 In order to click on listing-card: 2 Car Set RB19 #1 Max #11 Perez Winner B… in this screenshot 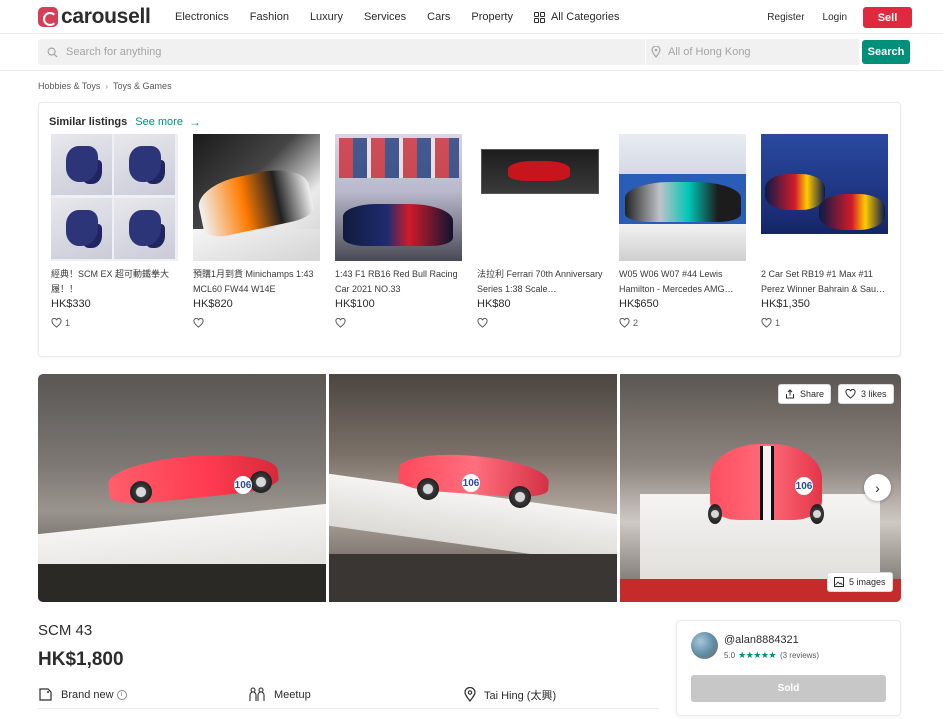, I will do `click(824, 231)`.